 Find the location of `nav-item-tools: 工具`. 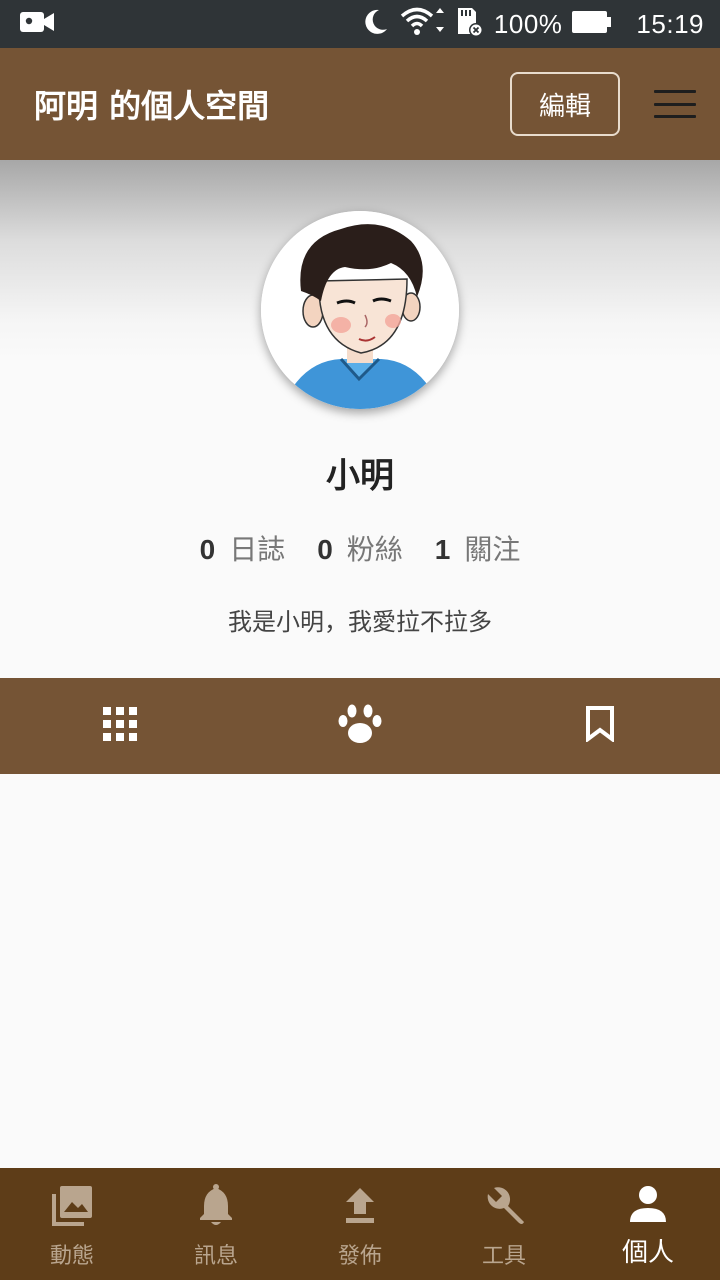

nav-item-tools: 工具 is located at coordinates (504, 1224).